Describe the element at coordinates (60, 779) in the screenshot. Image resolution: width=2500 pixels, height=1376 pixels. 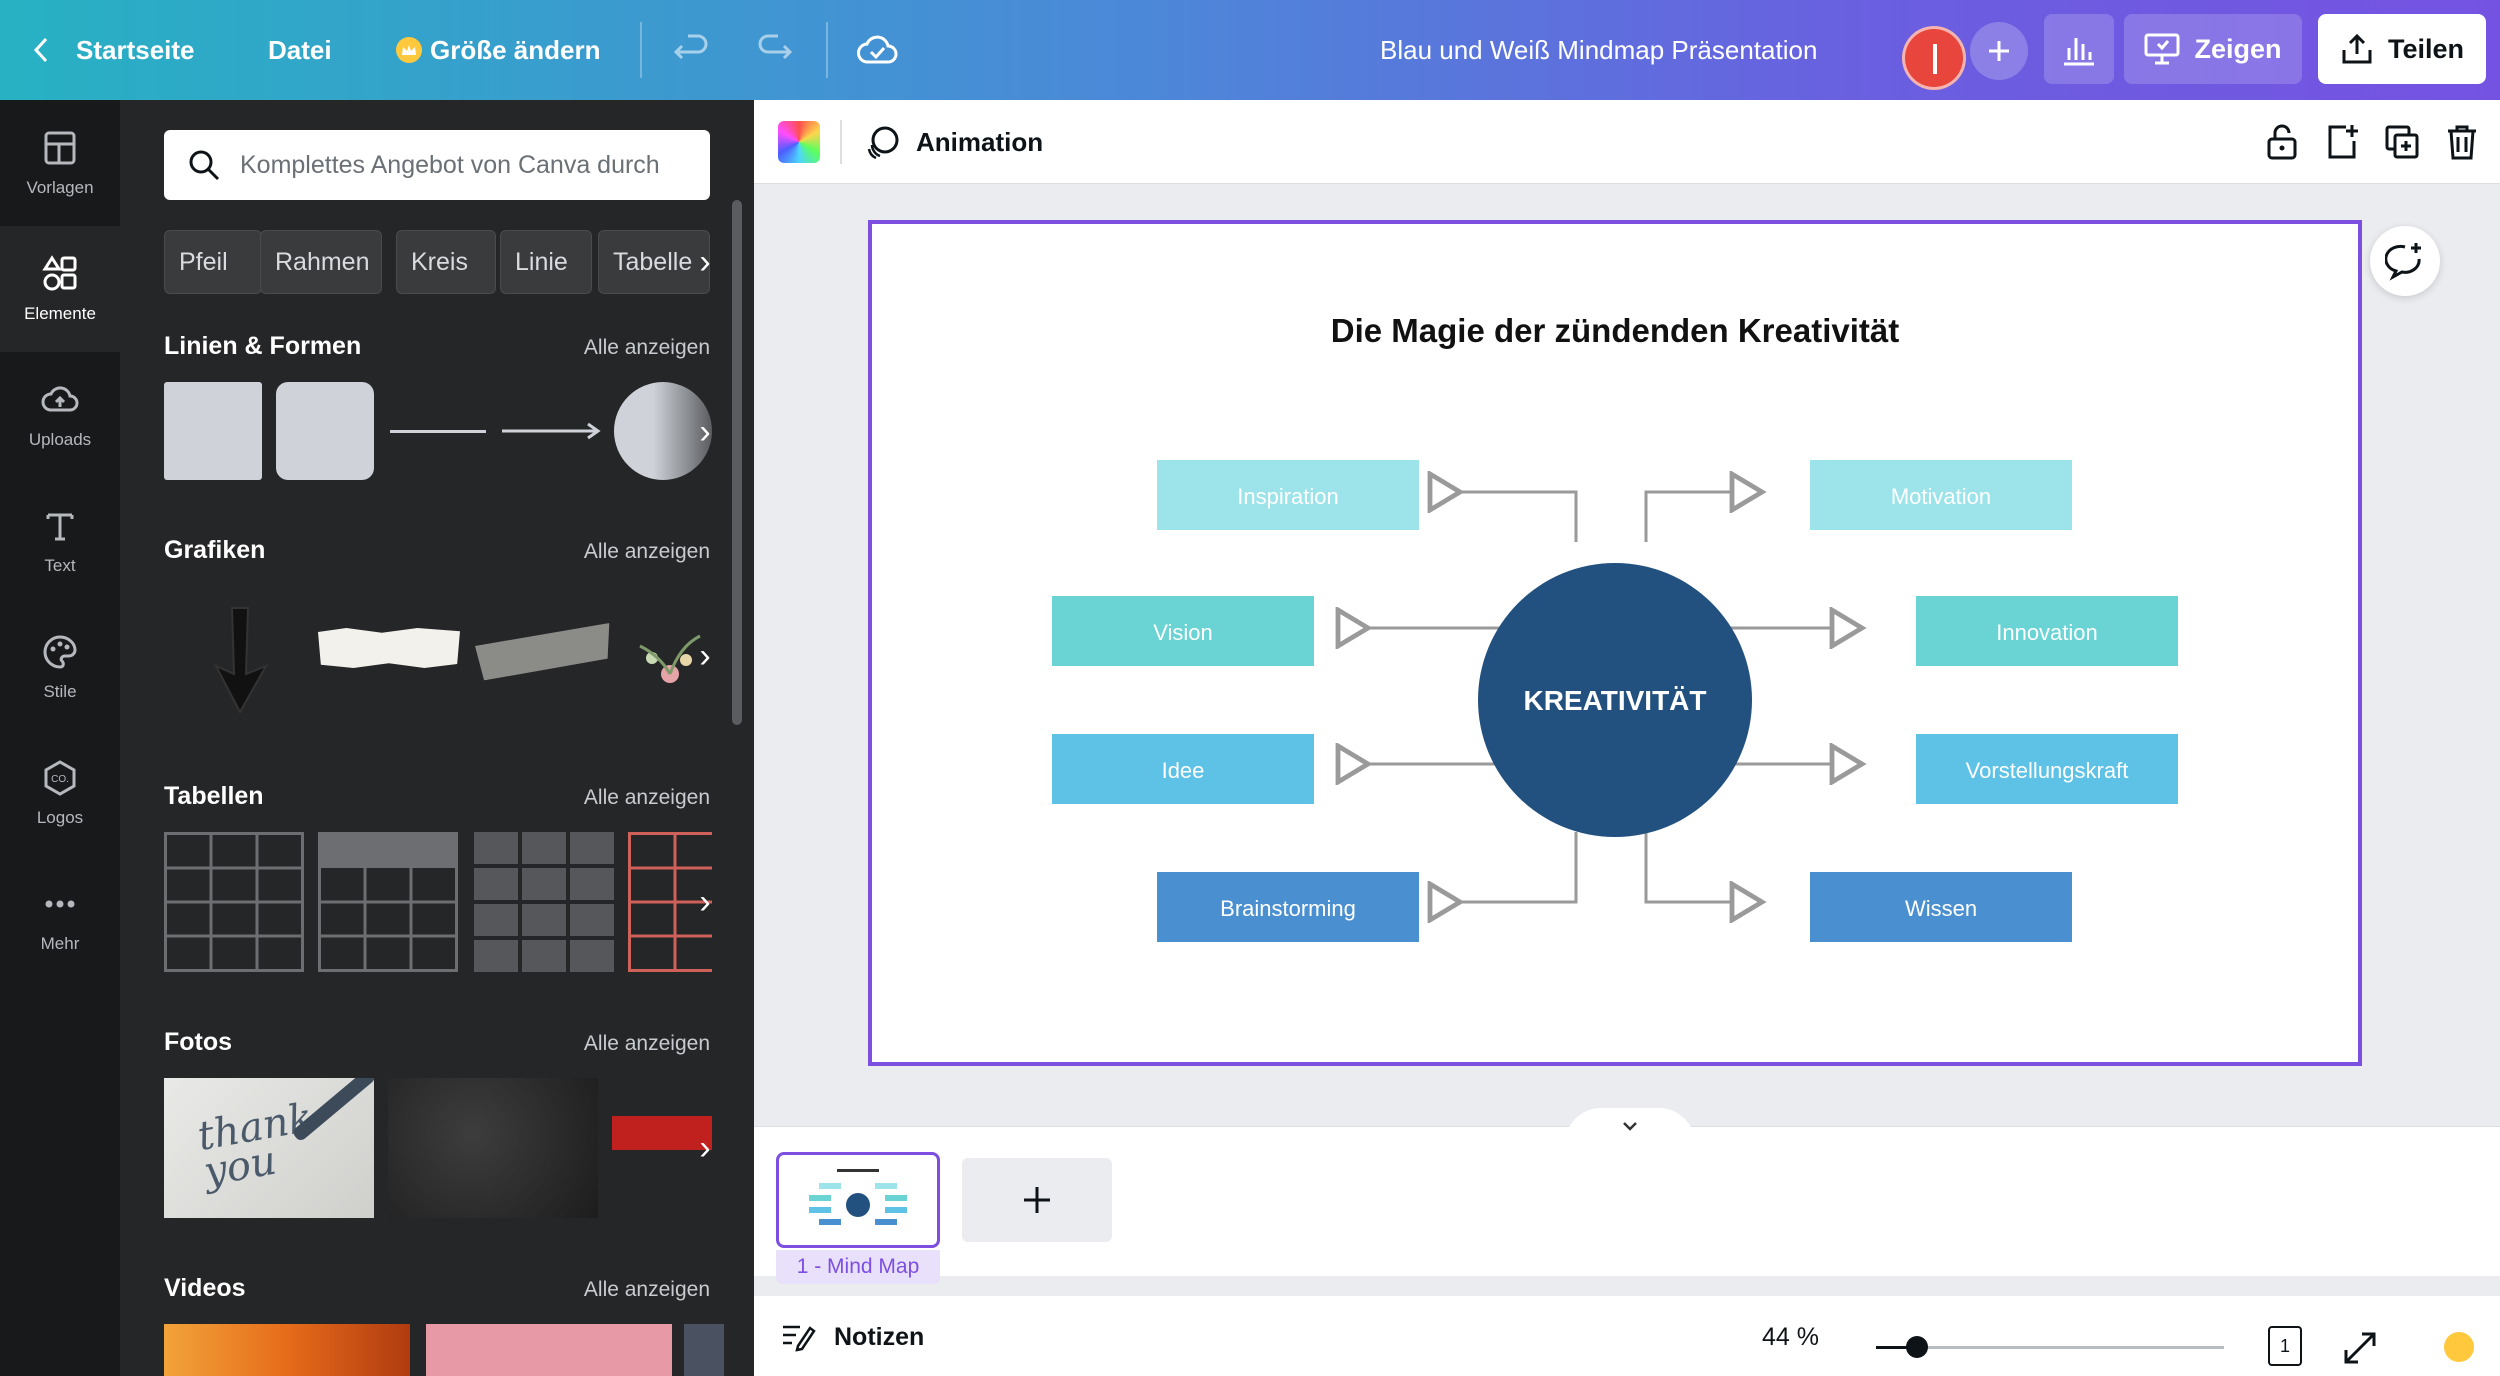
I see `svg-text: CO.` at that location.